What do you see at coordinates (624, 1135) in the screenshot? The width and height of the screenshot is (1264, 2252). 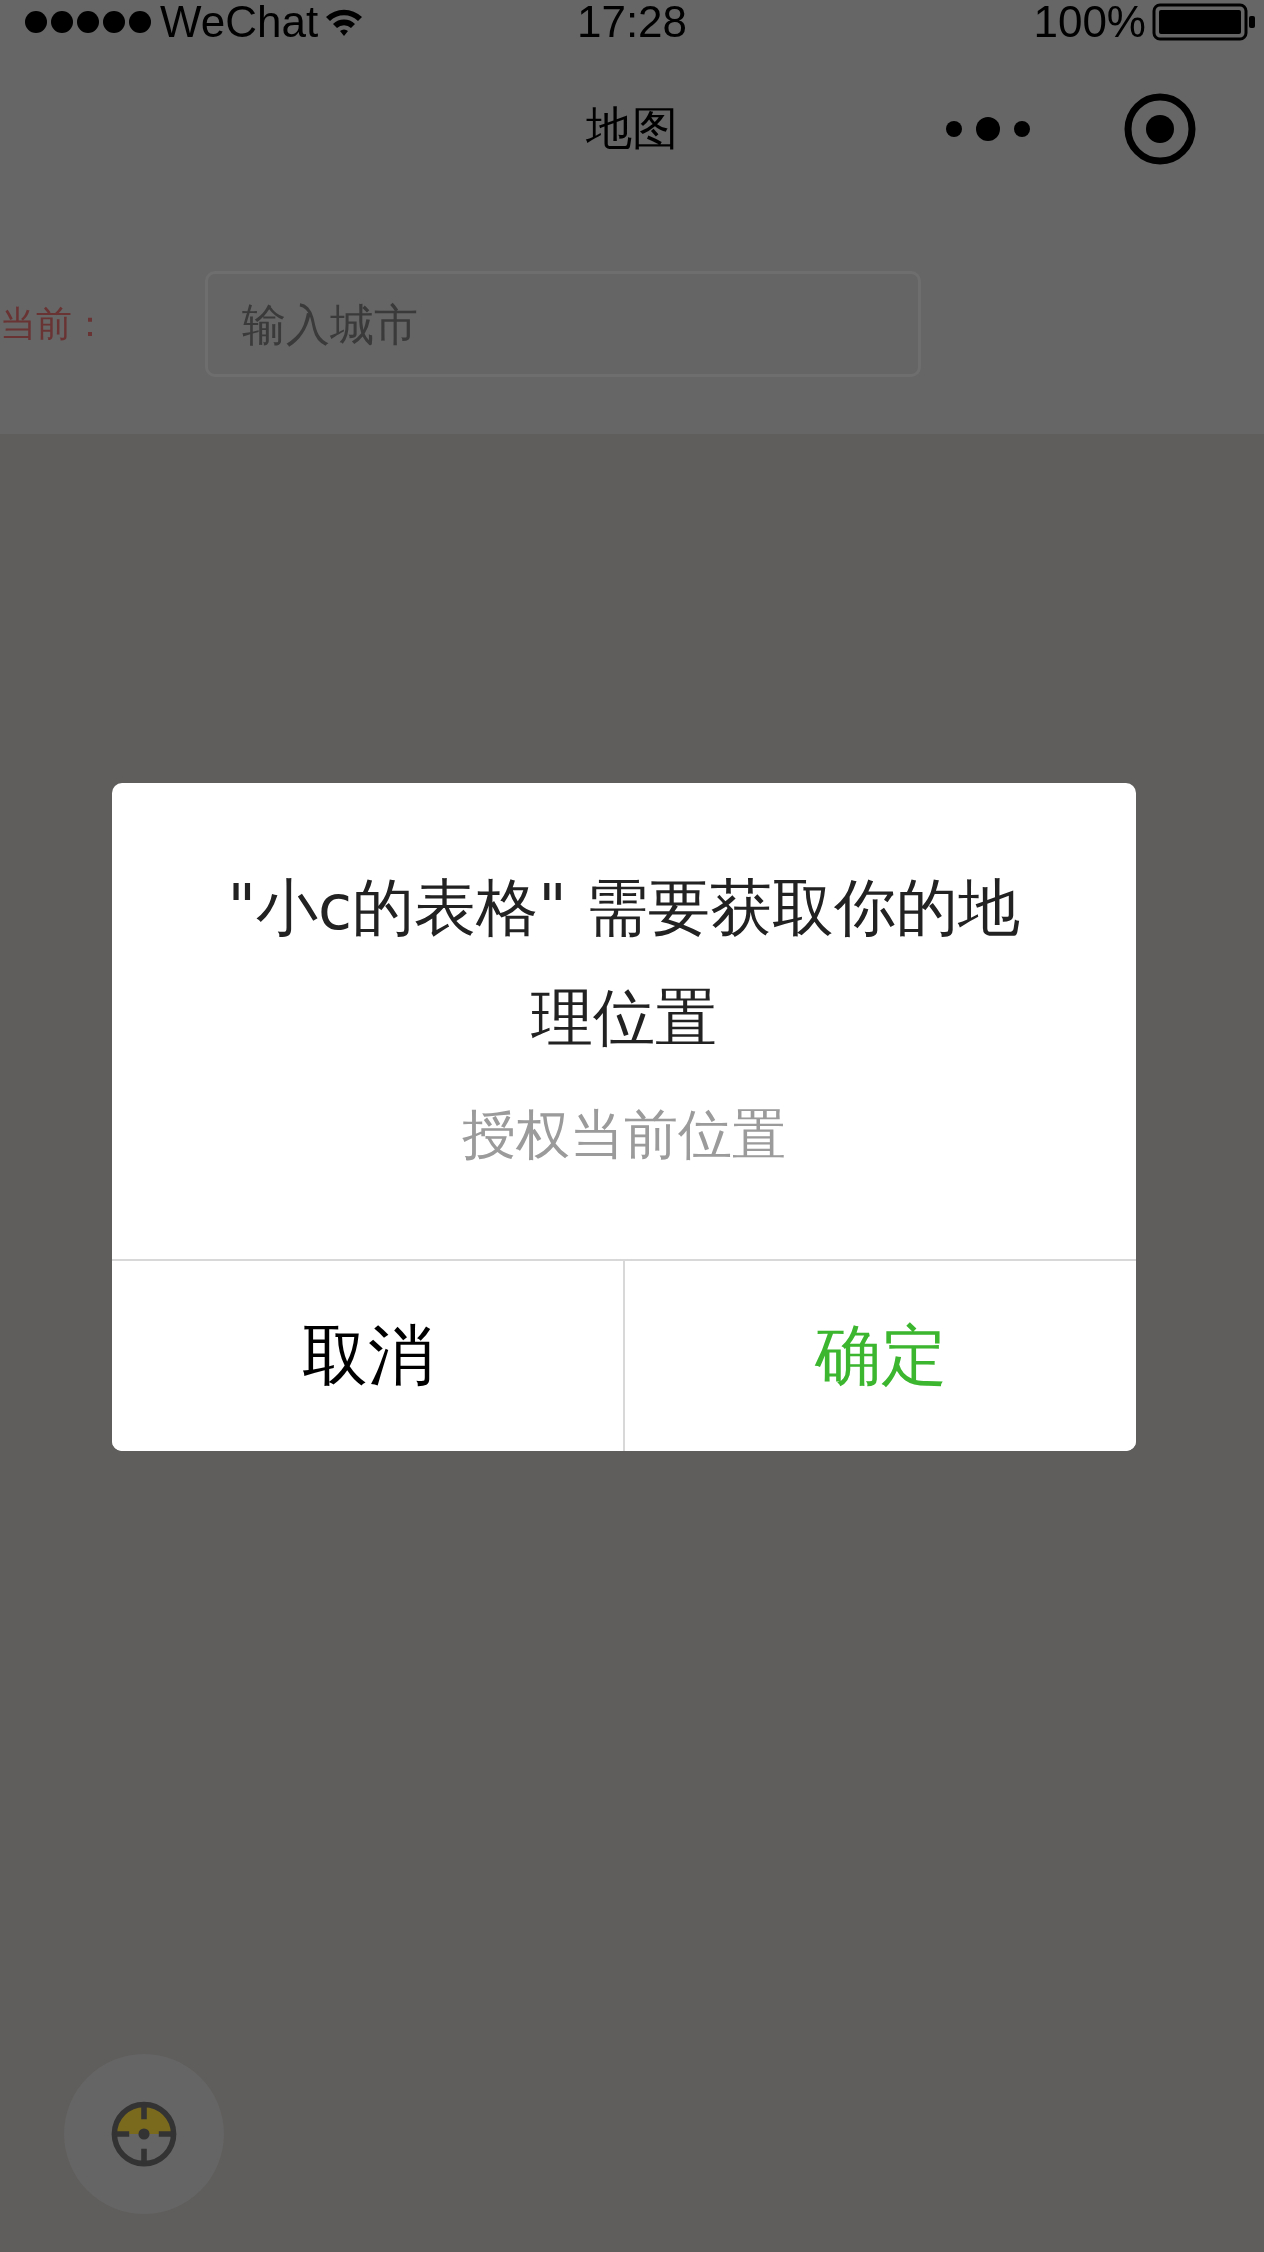 I see `dialog-message: 授权当前位置` at bounding box center [624, 1135].